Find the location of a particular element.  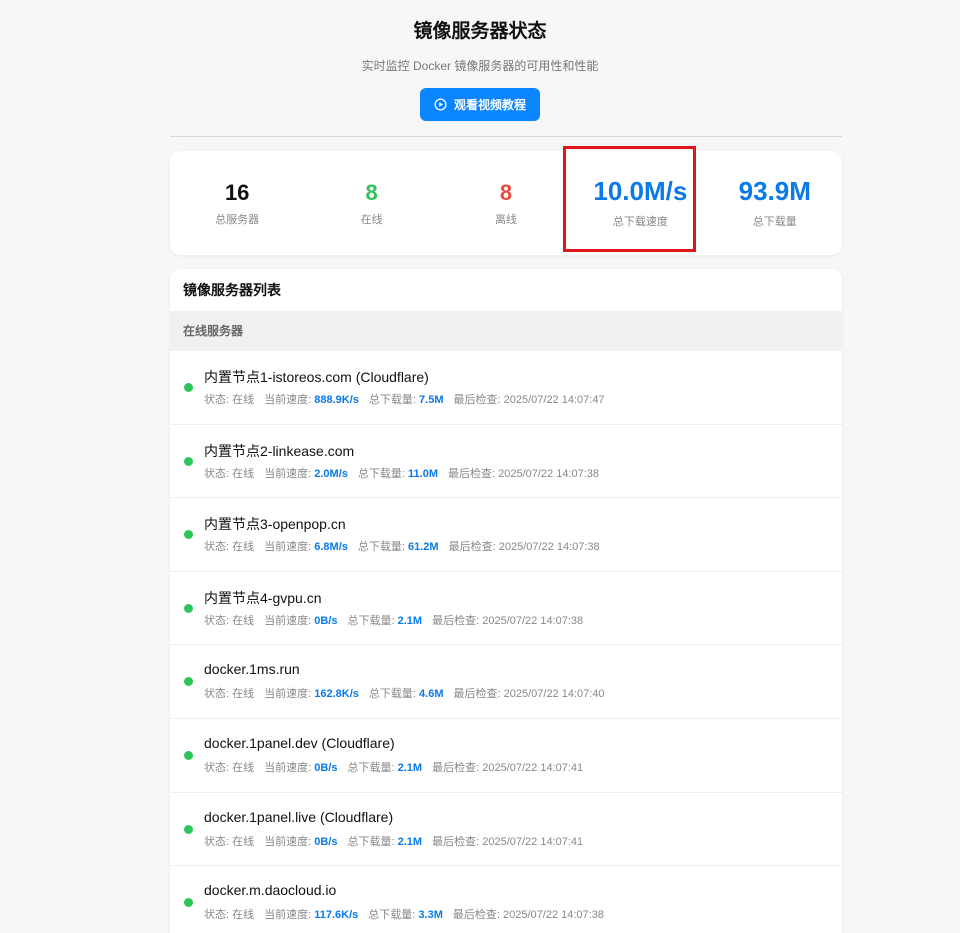

server-name: 内置节点2-linkease.com is located at coordinates (279, 450).